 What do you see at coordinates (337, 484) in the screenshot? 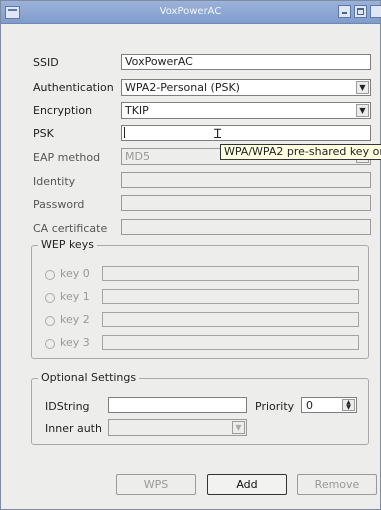
I see `remove-button: Remove` at bounding box center [337, 484].